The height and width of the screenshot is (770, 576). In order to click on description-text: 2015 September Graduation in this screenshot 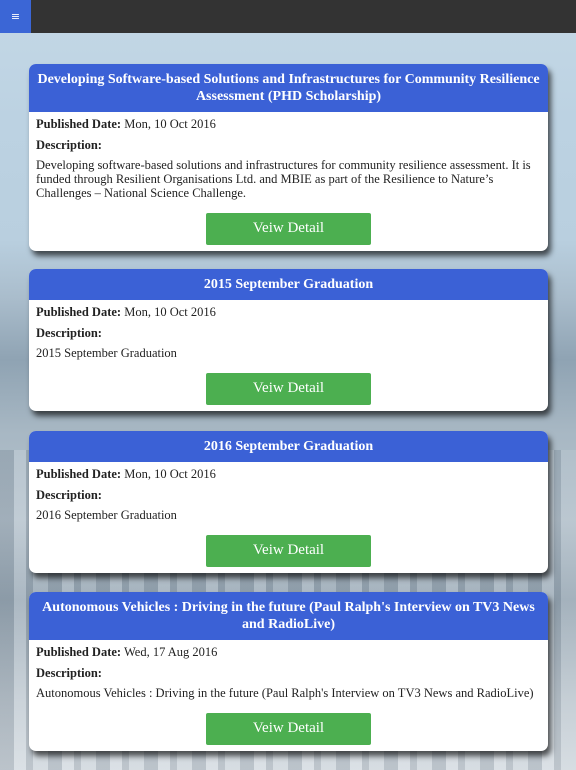, I will do `click(106, 353)`.